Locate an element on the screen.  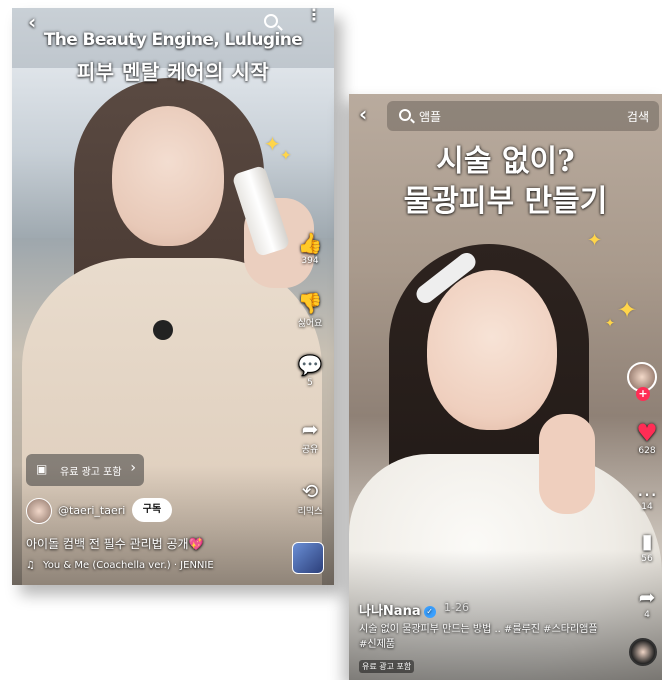
comment-button: 💬 5 is located at coordinates (310, 371).